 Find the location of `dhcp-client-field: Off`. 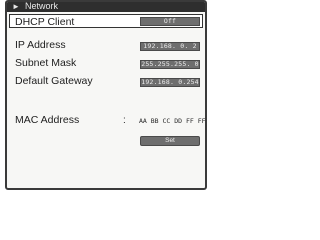

dhcp-client-field: Off is located at coordinates (170, 21).